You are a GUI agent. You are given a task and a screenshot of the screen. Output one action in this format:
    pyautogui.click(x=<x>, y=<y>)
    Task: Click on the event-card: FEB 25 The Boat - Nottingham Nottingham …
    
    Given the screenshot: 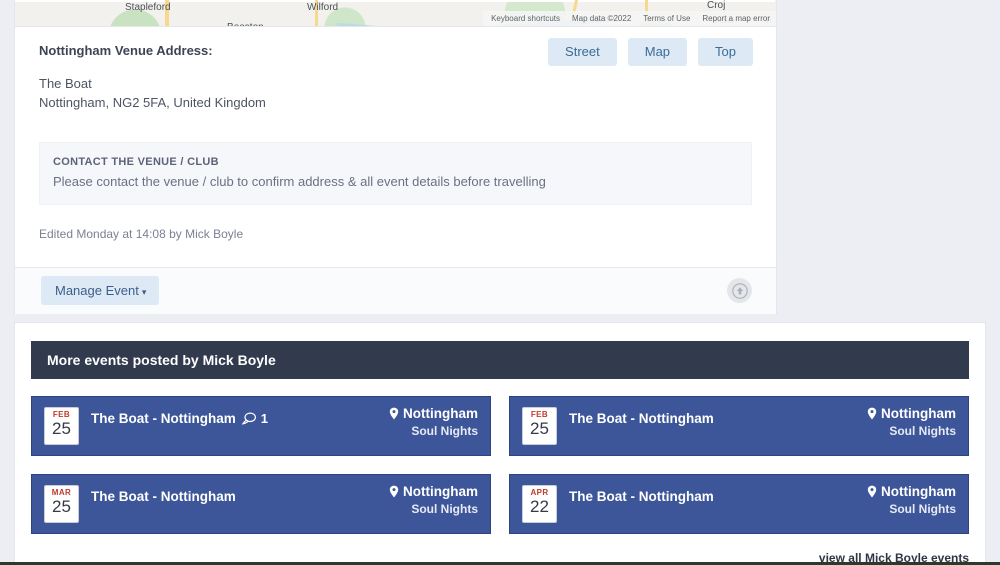 What is the action you would take?
    pyautogui.click(x=739, y=426)
    